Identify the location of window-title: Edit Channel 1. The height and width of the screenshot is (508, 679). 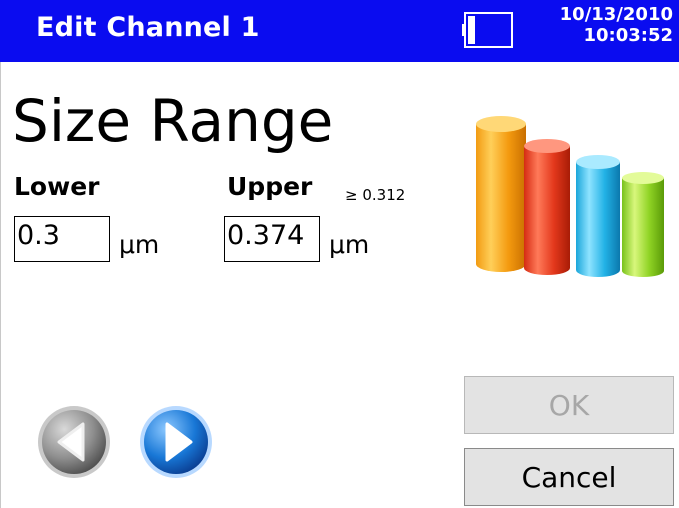
(148, 27).